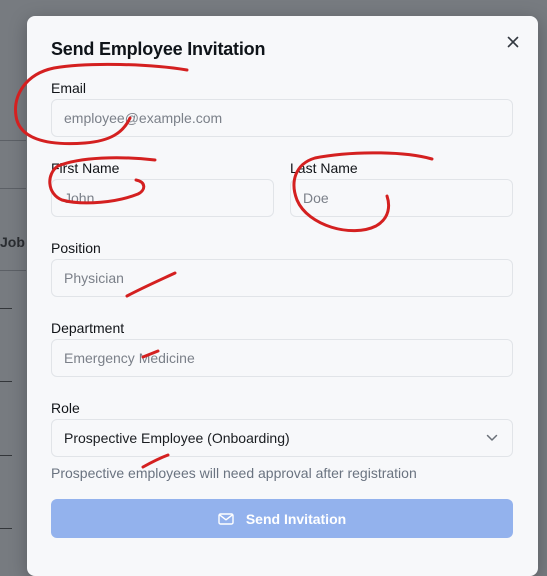 The height and width of the screenshot is (576, 547). What do you see at coordinates (296, 518) in the screenshot?
I see `send-invitation-label: Send Invitation` at bounding box center [296, 518].